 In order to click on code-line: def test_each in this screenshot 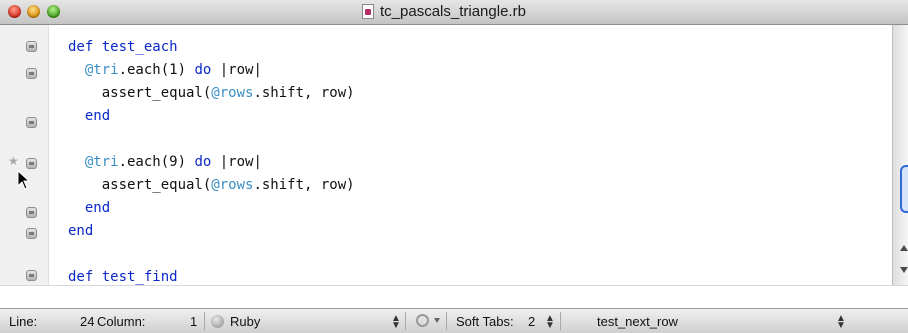, I will do `click(123, 47)`.